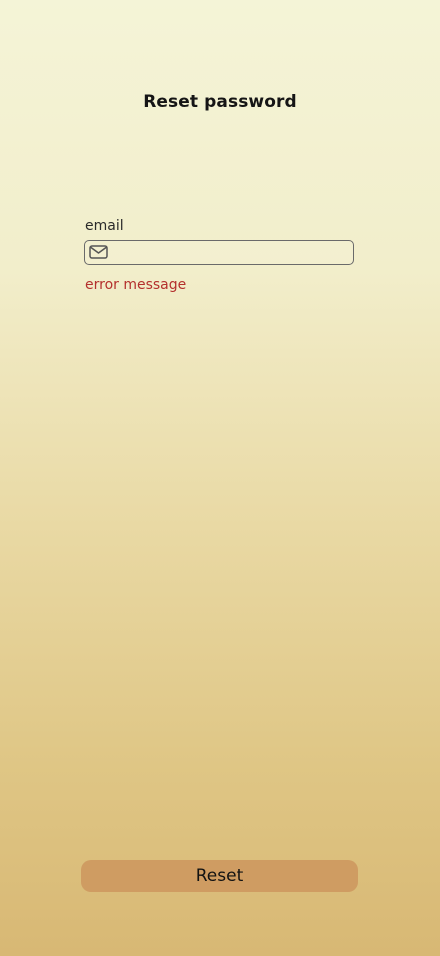 This screenshot has height=956, width=440. I want to click on email-label: email, so click(104, 226).